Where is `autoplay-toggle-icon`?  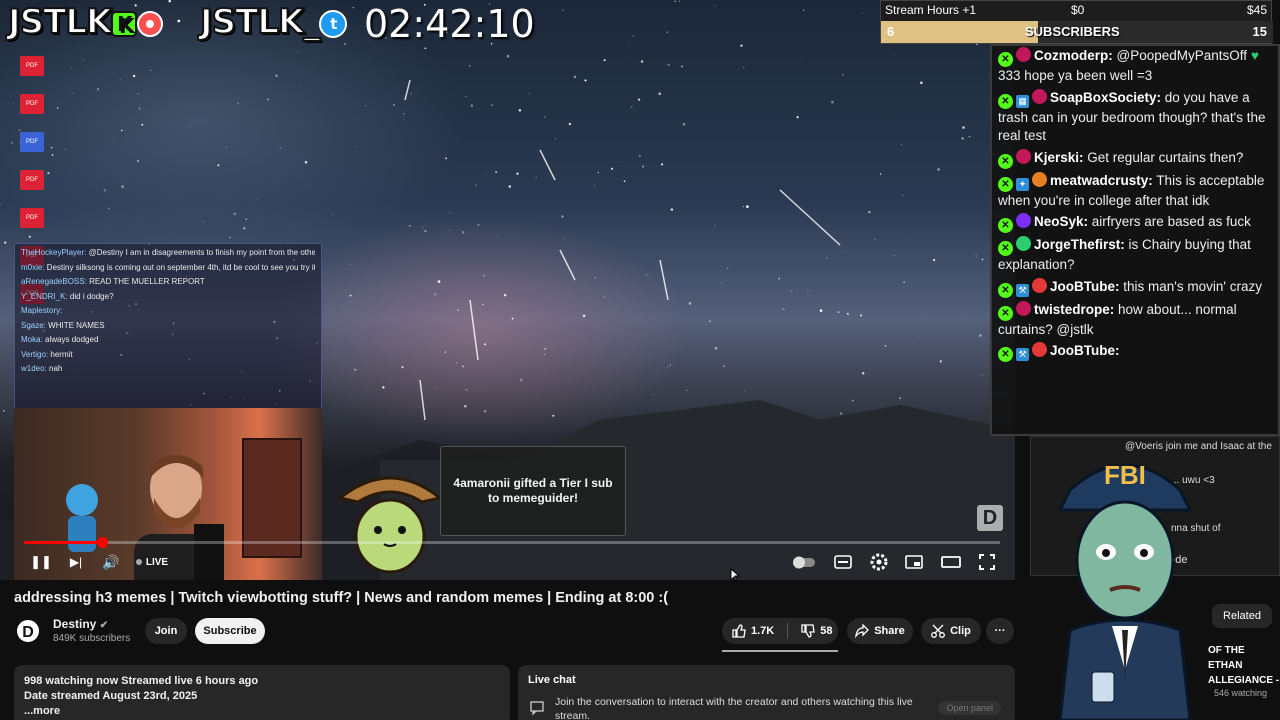 autoplay-toggle-icon is located at coordinates (804, 562).